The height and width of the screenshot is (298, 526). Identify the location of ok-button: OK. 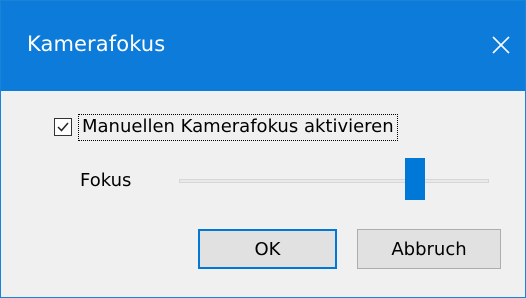
(267, 249).